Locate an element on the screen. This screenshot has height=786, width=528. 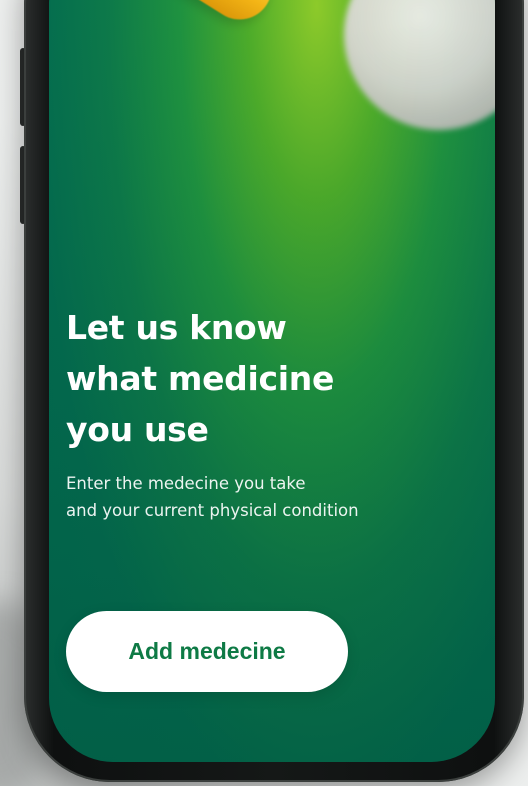
subtext-line-2: and your current physical condition is located at coordinates (212, 510).